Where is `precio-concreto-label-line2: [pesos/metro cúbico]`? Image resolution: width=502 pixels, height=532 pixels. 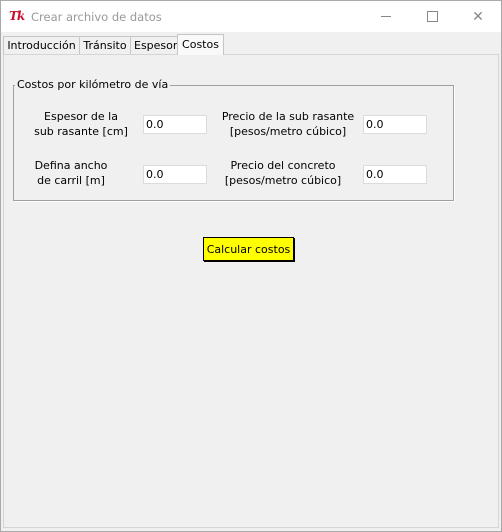
precio-concreto-label-line2: [pesos/metro cúbico] is located at coordinates (283, 180).